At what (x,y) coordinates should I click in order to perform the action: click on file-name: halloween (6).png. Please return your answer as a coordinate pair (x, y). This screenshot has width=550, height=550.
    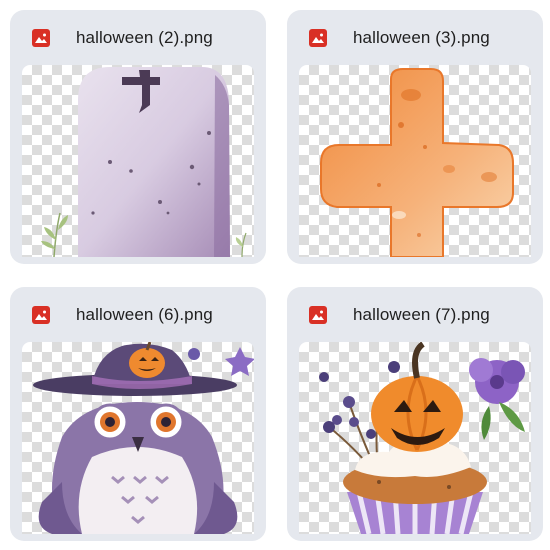
    Looking at the image, I should click on (144, 314).